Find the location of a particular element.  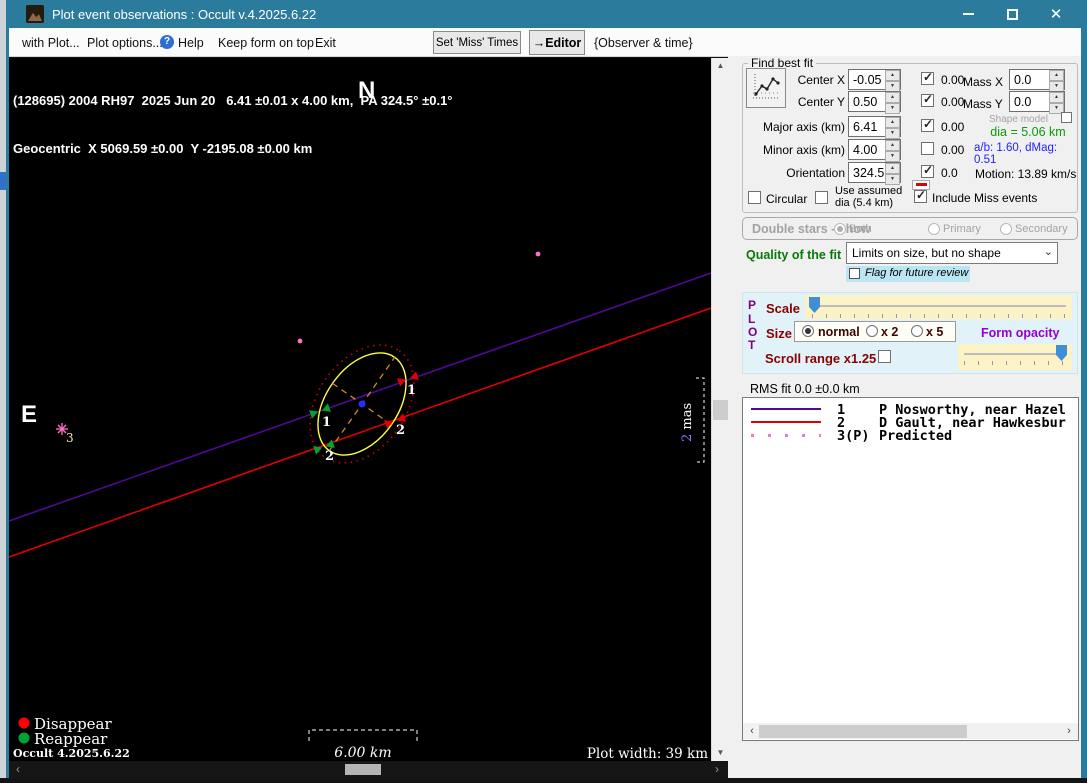

diameter-value: dia = 5.06 km is located at coordinates (1028, 132).